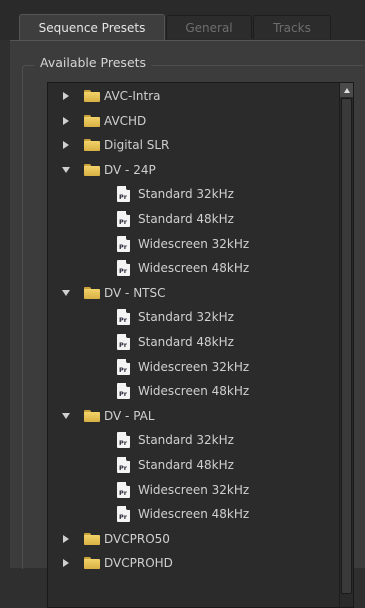 The width and height of the screenshot is (365, 608). What do you see at coordinates (93, 62) in the screenshot?
I see `available-presets-title: Available Presets` at bounding box center [93, 62].